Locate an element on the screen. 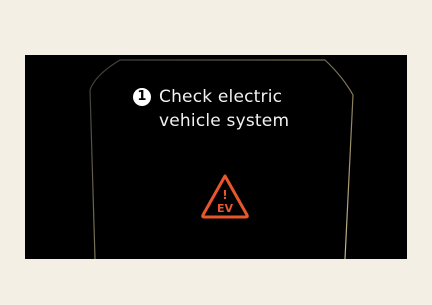 Image resolution: width=432 pixels, height=305 pixels. message-line-1: 1 Check electric is located at coordinates (243, 97).